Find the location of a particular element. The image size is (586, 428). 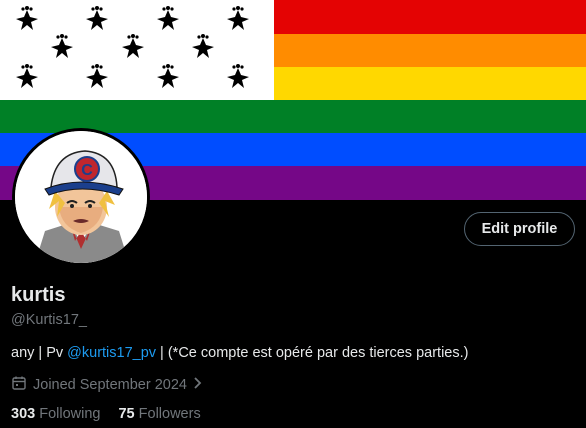

followers-count: 75 is located at coordinates (126, 414).